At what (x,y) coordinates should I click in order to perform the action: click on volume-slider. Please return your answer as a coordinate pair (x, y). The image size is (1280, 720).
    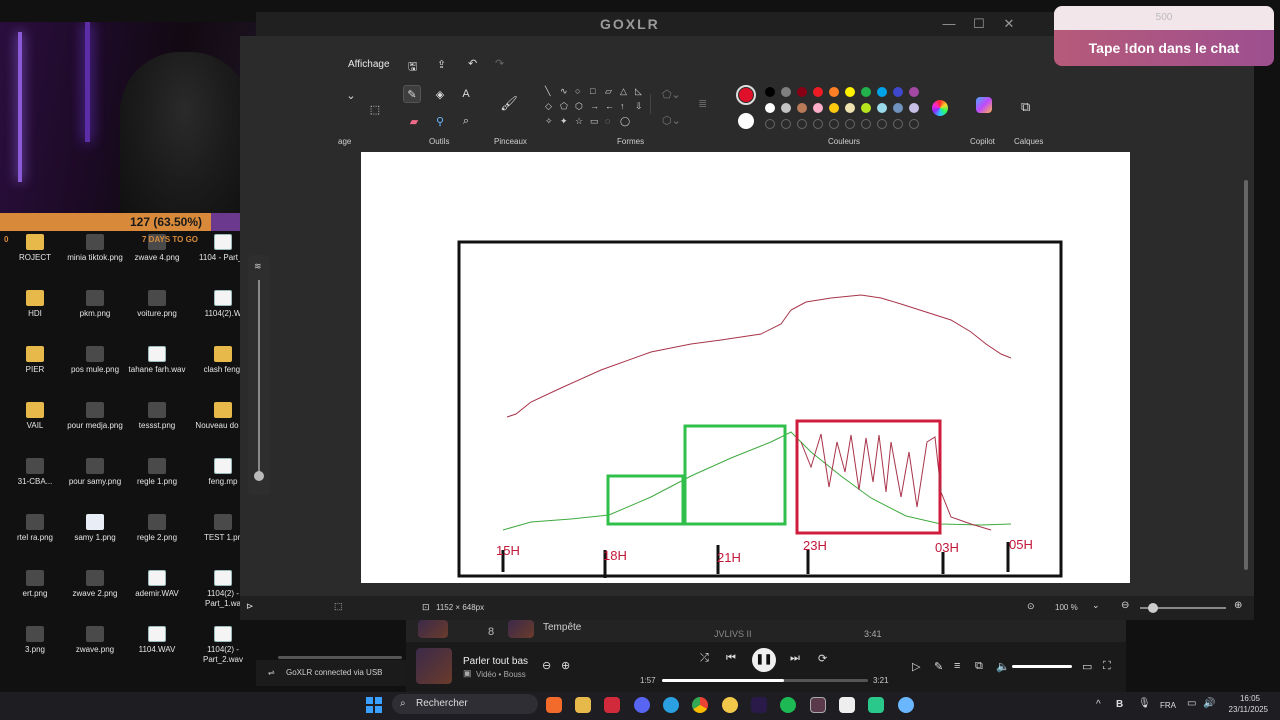
    Looking at the image, I should click on (1042, 666).